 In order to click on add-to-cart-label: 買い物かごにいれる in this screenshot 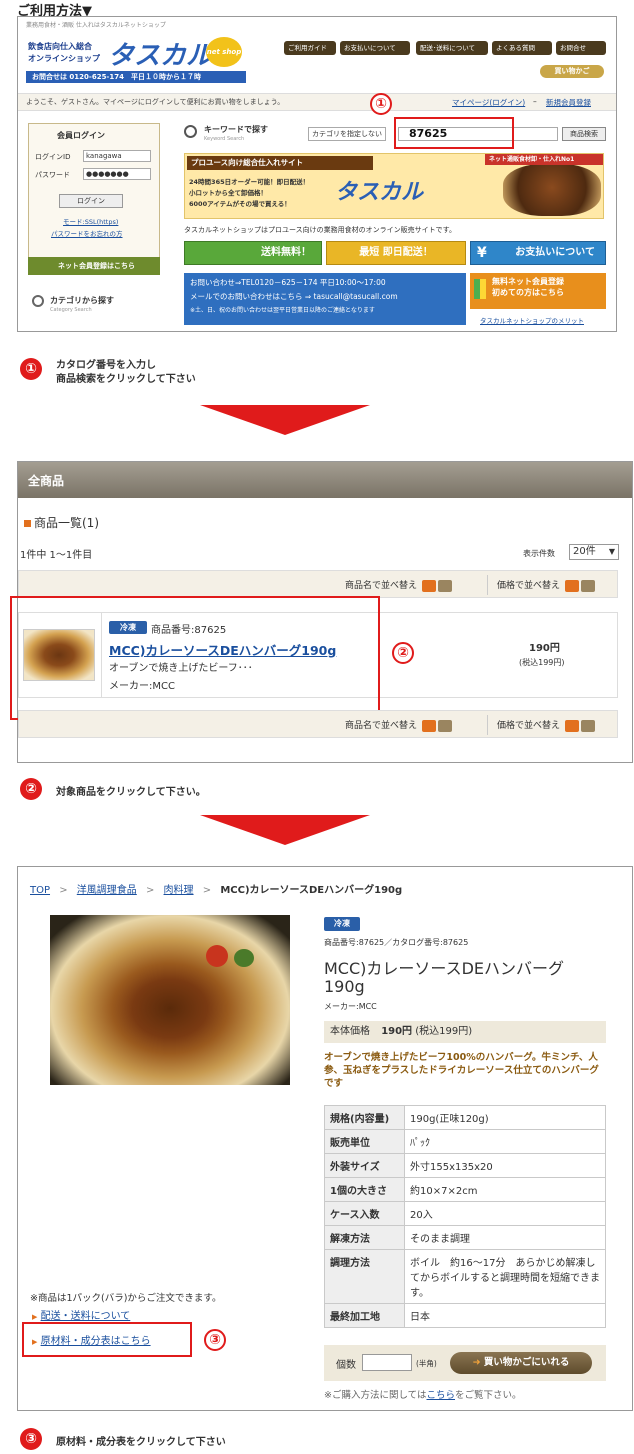, I will do `click(526, 1362)`.